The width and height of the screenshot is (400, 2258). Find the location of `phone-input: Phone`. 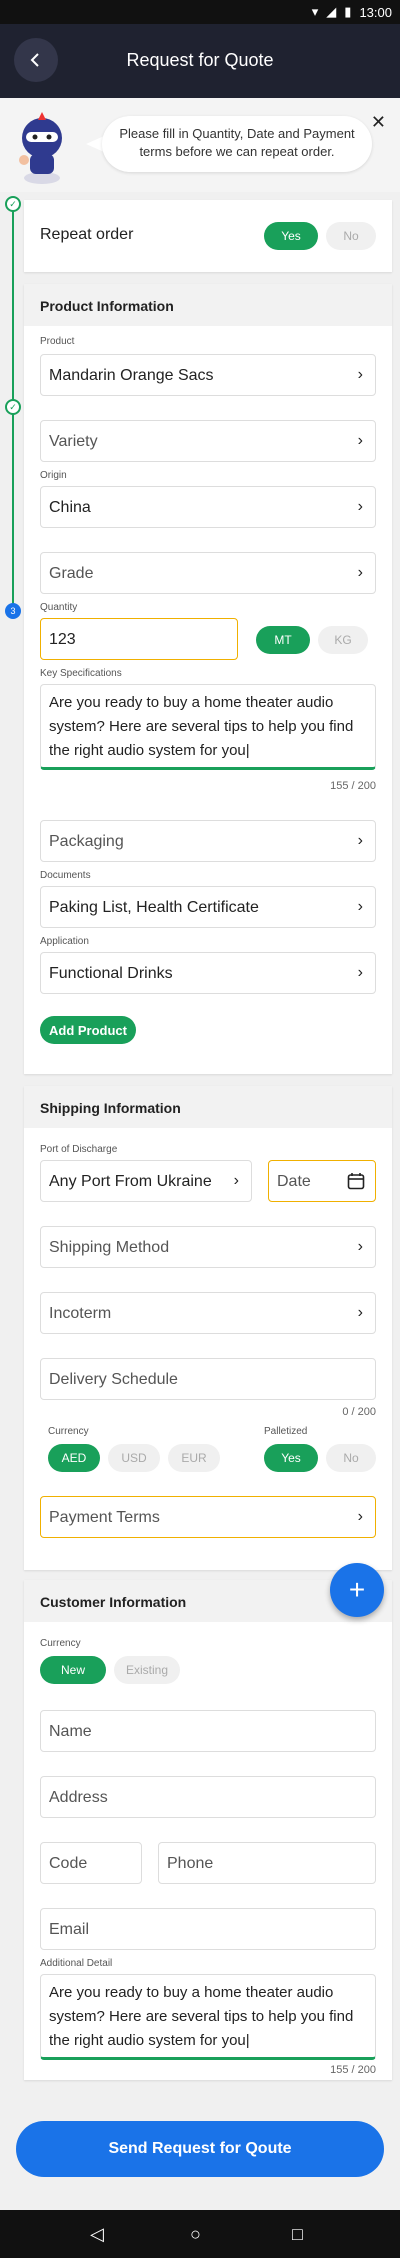

phone-input: Phone is located at coordinates (267, 1863).